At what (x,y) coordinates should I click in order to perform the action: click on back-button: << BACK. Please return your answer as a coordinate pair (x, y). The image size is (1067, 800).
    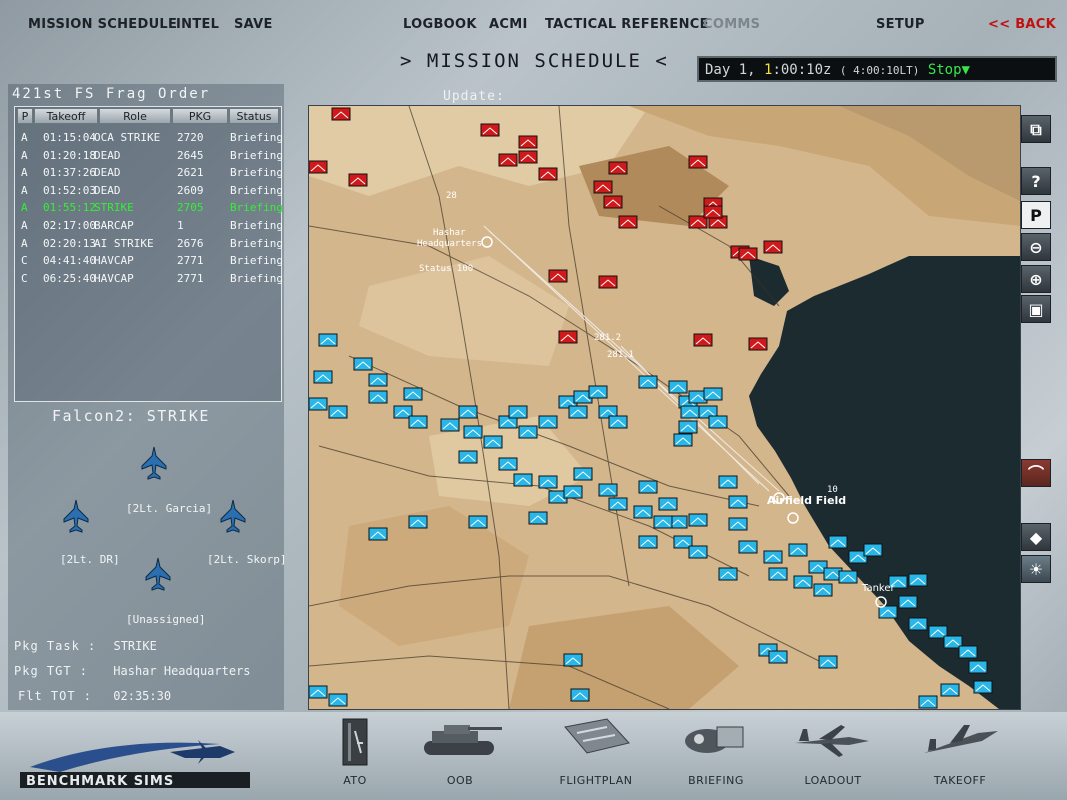
    Looking at the image, I should click on (1022, 24).